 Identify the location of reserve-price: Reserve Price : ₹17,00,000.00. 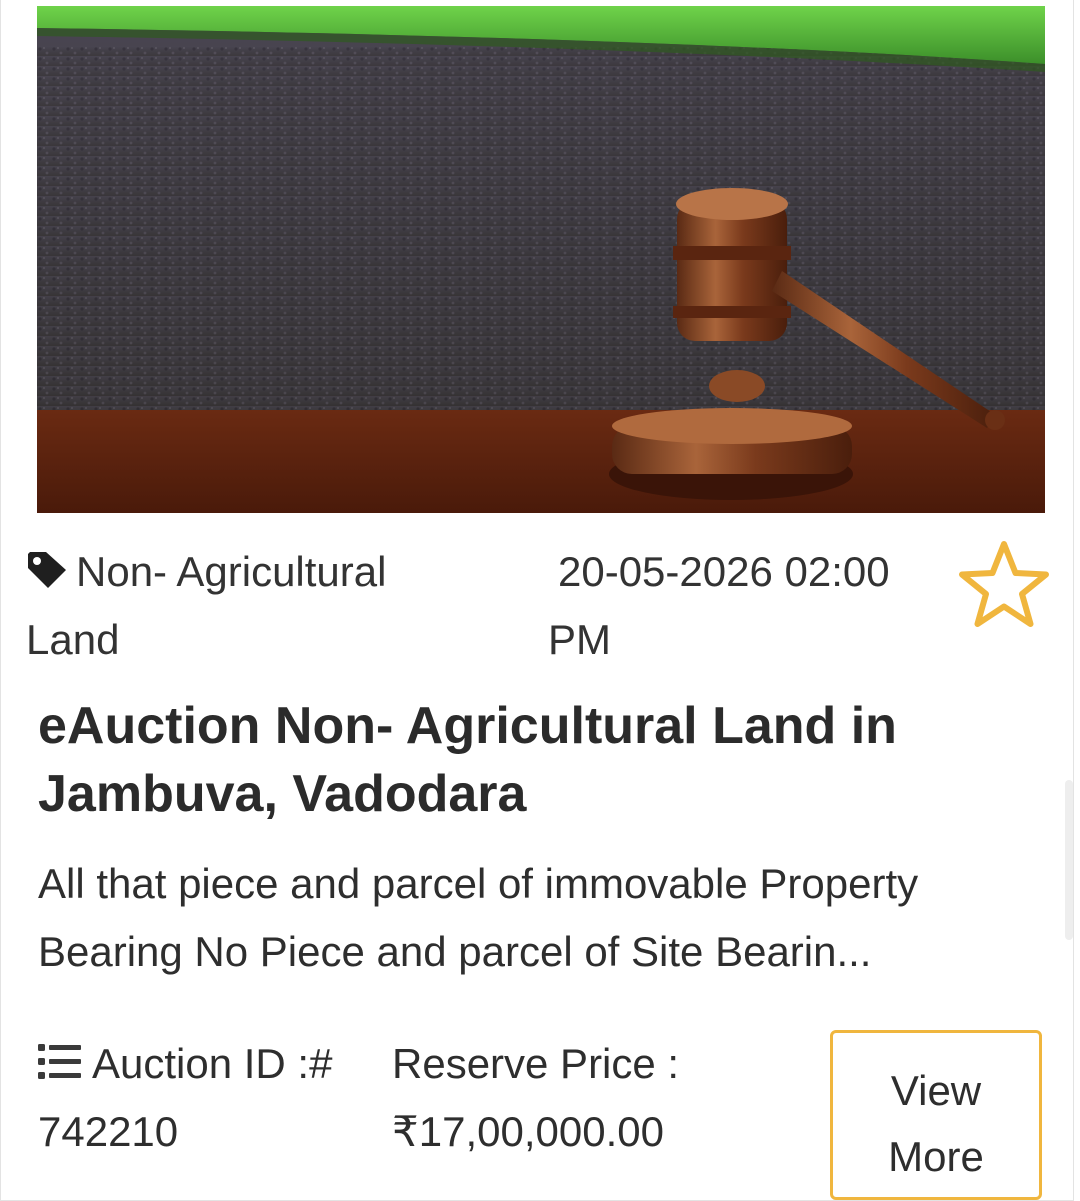
(582, 1098).